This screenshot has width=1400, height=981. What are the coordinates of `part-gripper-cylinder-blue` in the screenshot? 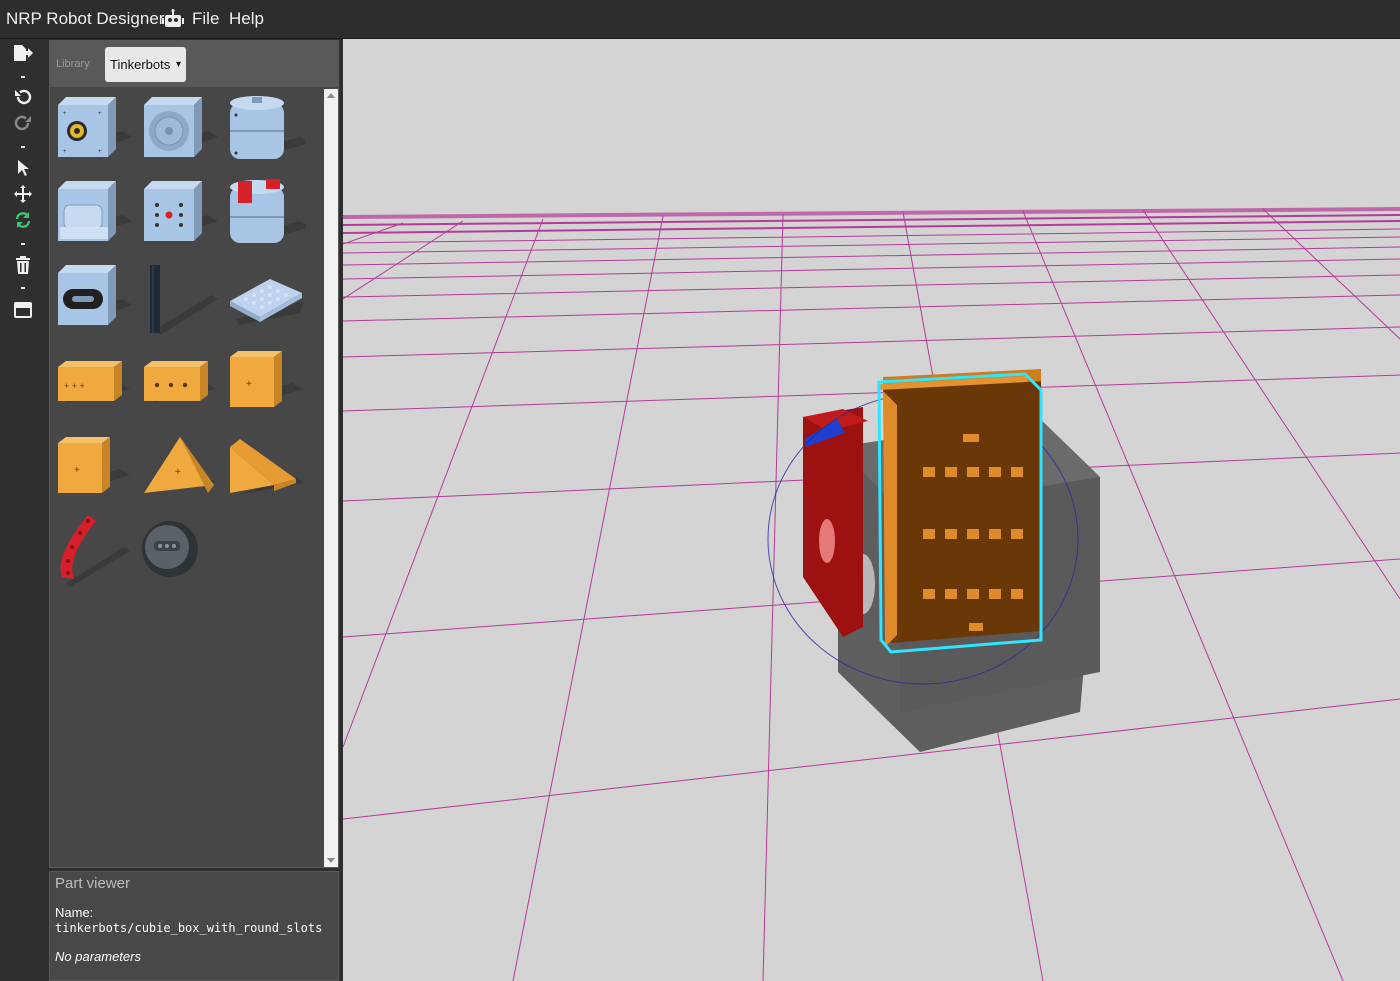 It's located at (268, 215).